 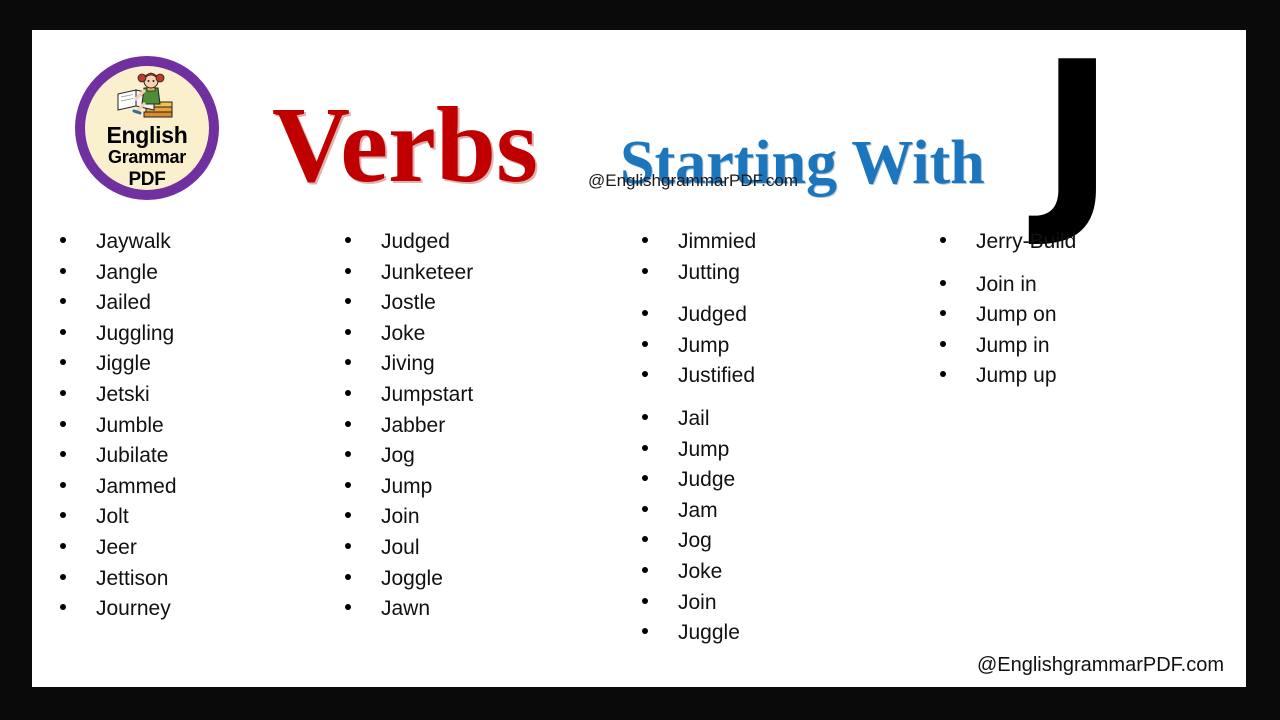 What do you see at coordinates (405, 145) in the screenshot?
I see `title-primary-word: Verbs` at bounding box center [405, 145].